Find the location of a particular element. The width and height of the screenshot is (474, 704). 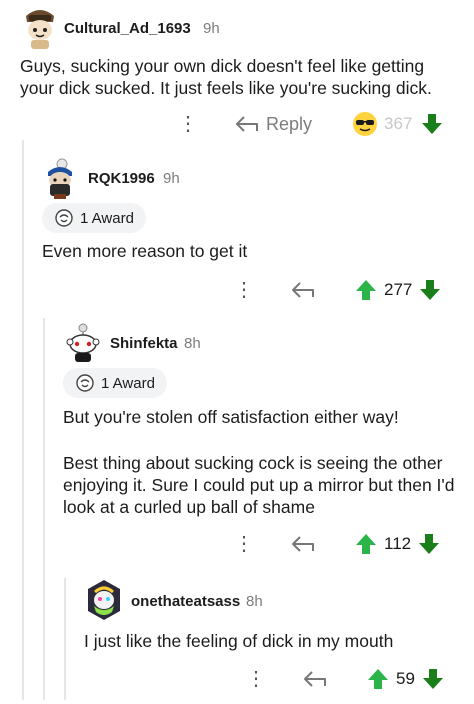

comment-body: Even more reason to get it is located at coordinates (145, 251).